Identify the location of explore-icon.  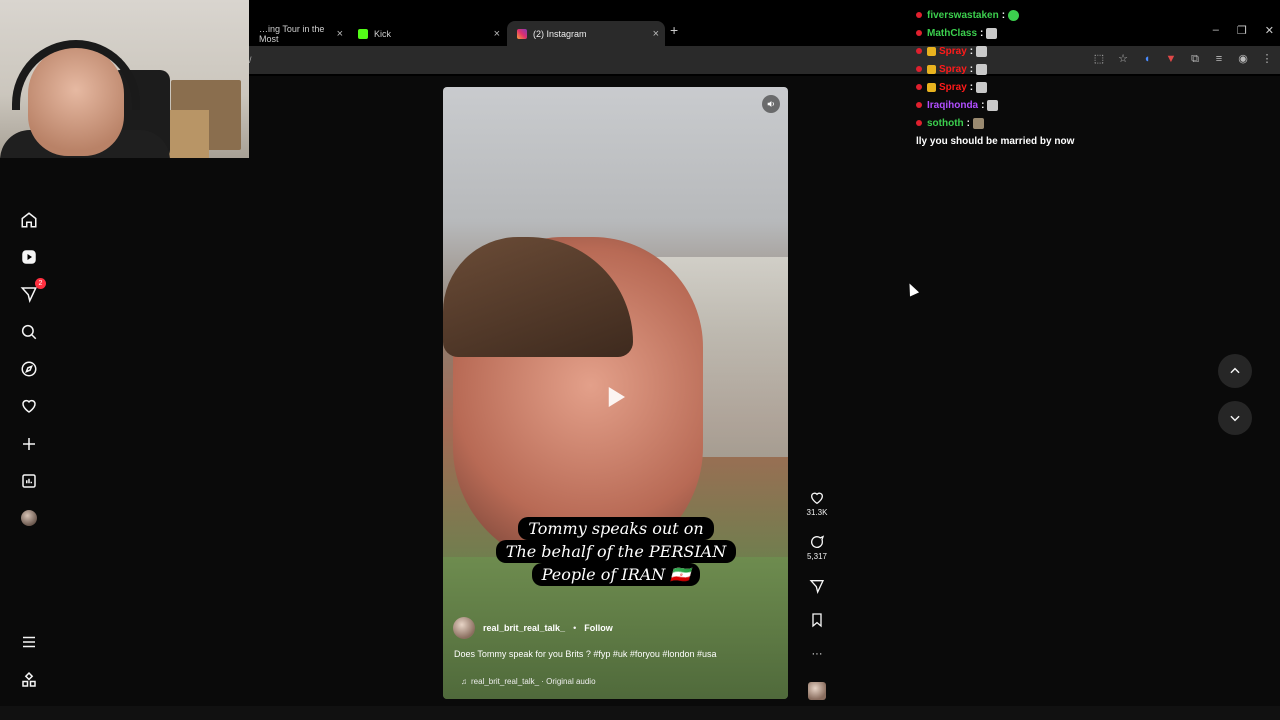
(29, 369).